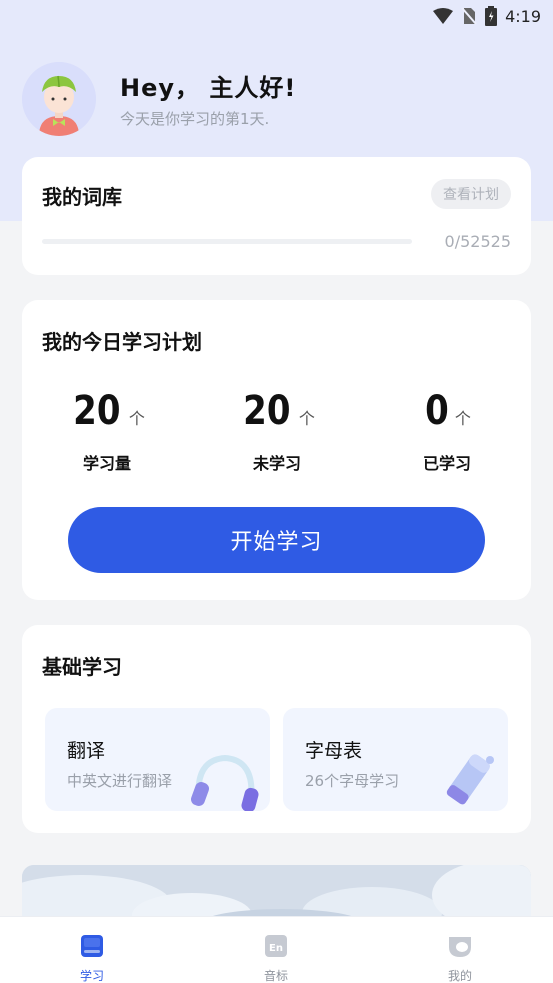  What do you see at coordinates (122, 342) in the screenshot?
I see `today-plan-title: 我的今日学习计划` at bounding box center [122, 342].